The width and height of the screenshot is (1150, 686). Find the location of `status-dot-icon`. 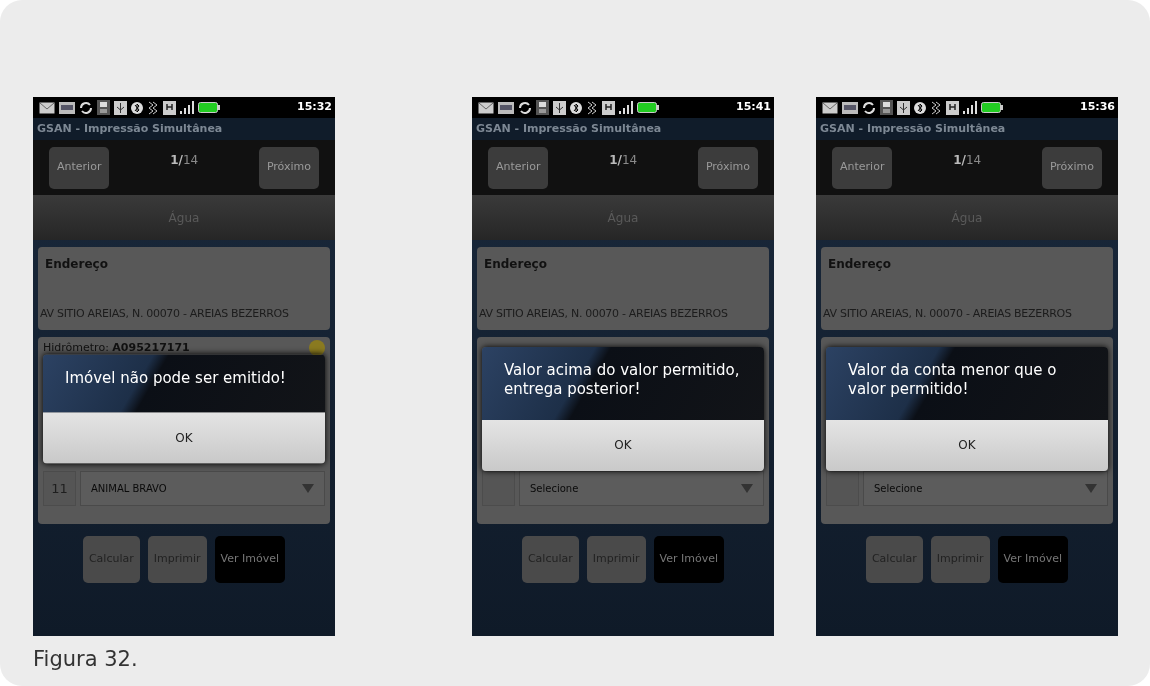

status-dot-icon is located at coordinates (317, 348).